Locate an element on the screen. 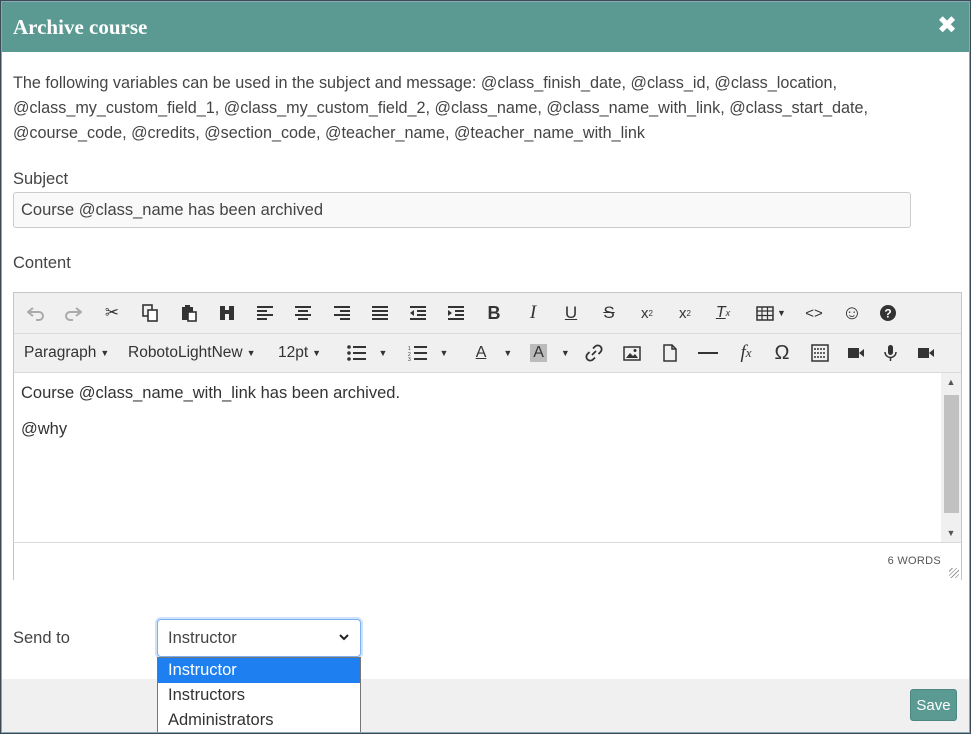  content-label: Content is located at coordinates (42, 263).